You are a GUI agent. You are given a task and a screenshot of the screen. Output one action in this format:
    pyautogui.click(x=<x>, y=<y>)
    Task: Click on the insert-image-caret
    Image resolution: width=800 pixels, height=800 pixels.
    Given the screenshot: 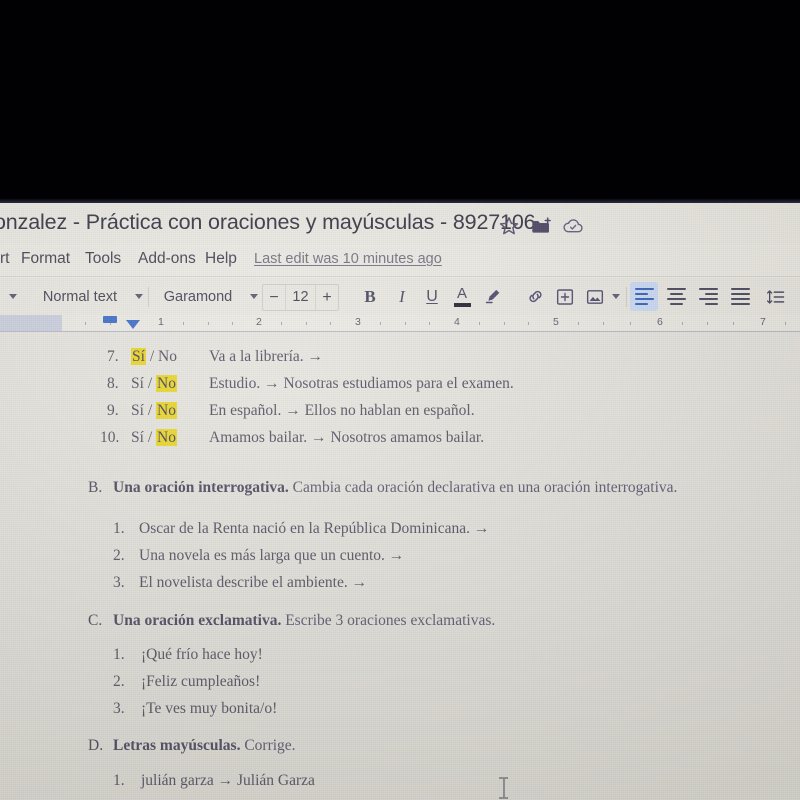 What is the action you would take?
    pyautogui.click(x=616, y=296)
    